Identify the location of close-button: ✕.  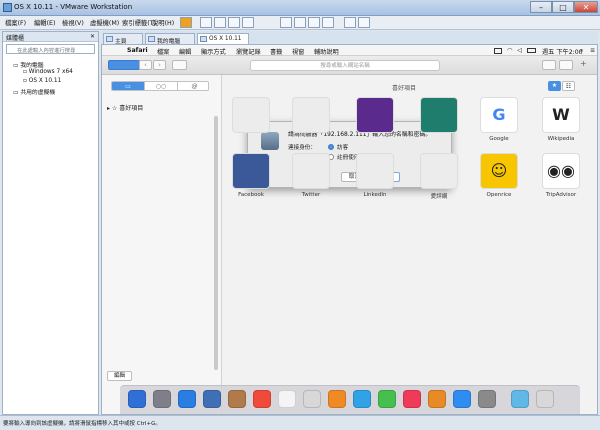
(586, 7).